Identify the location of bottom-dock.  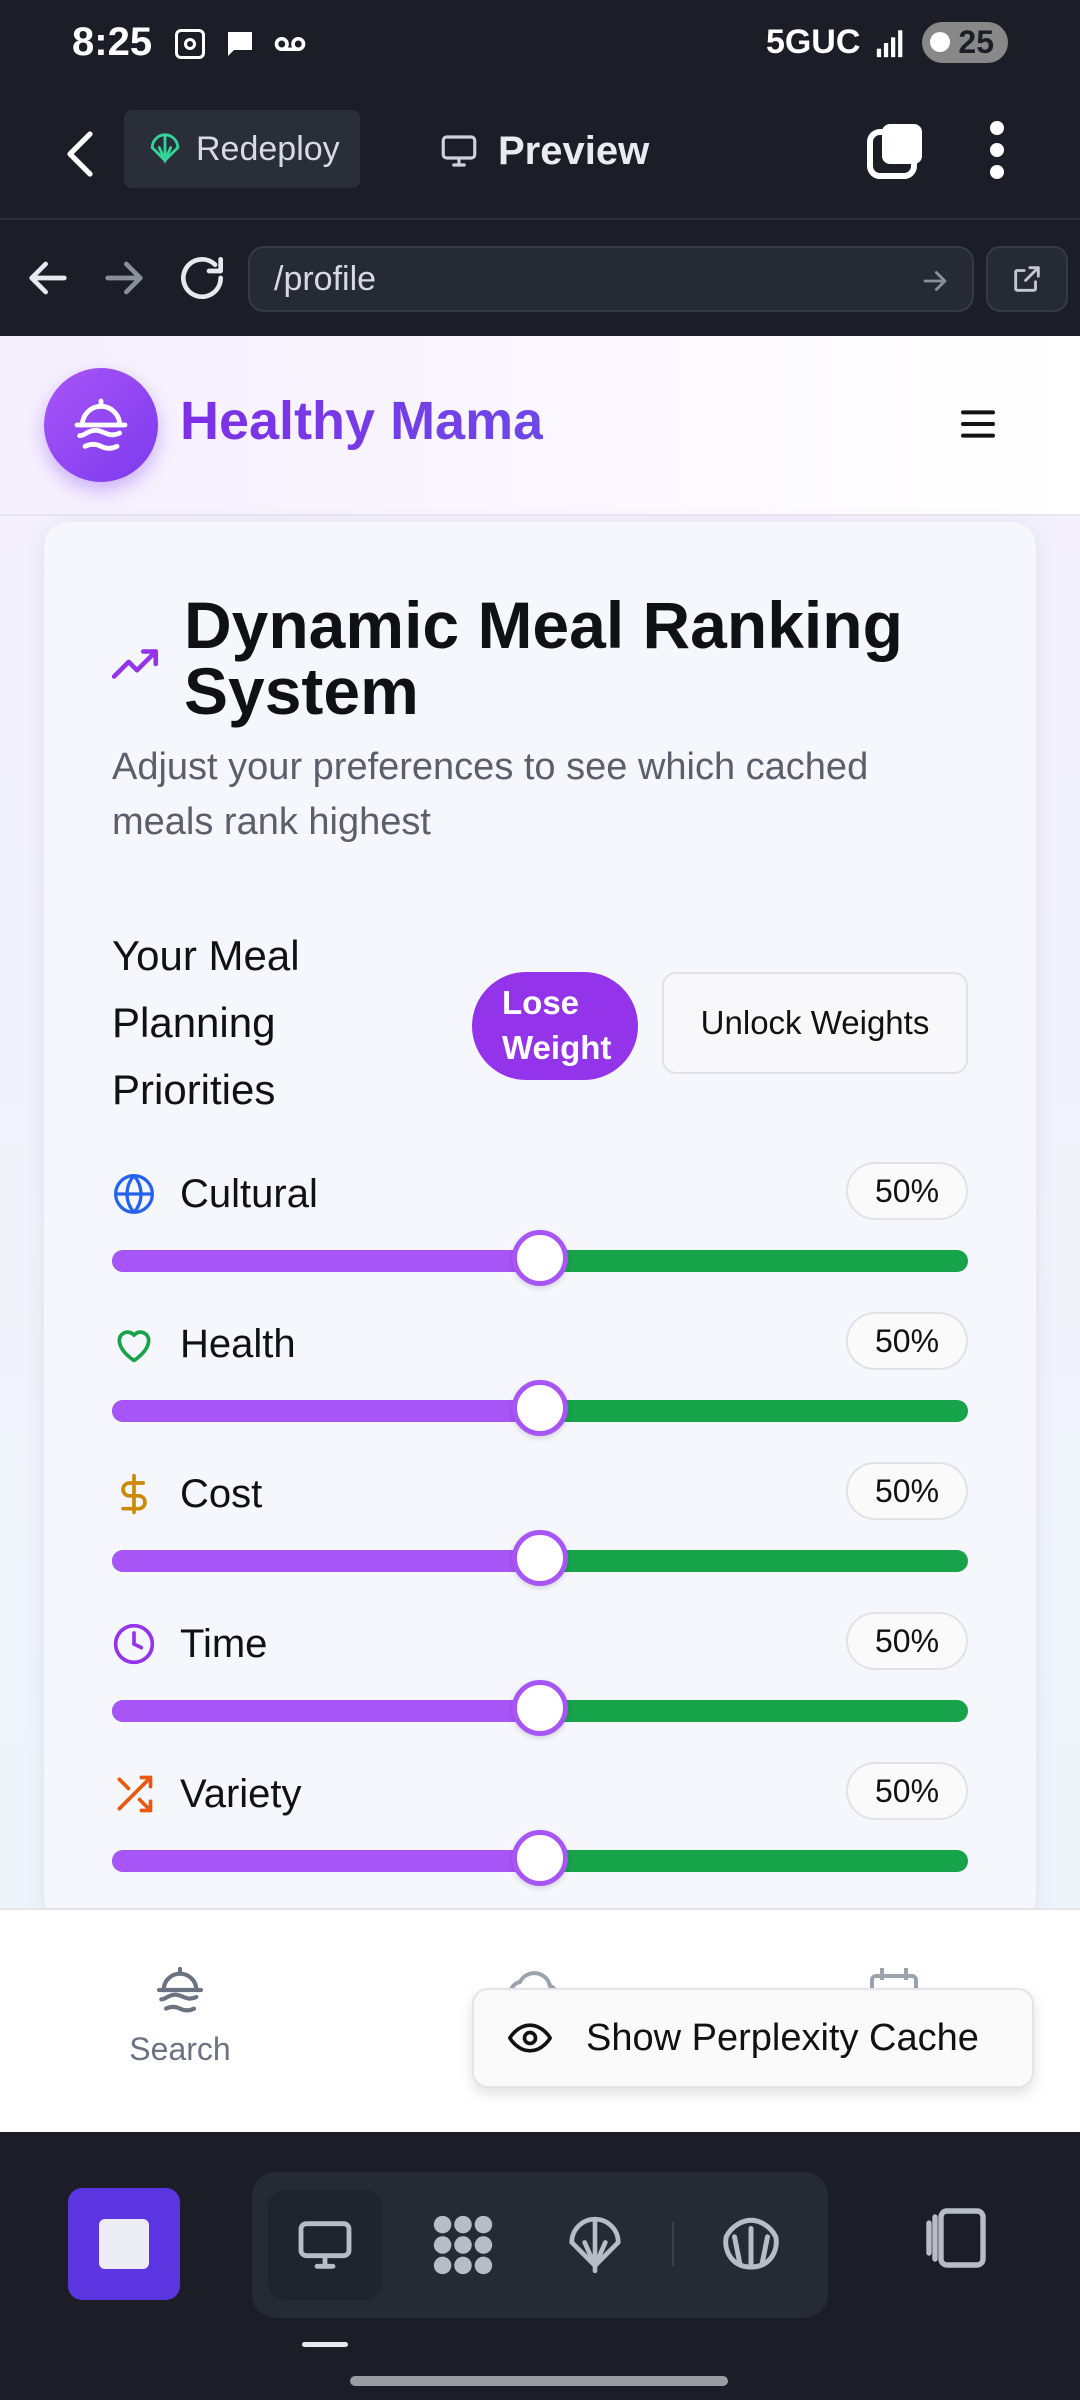
(540, 2266).